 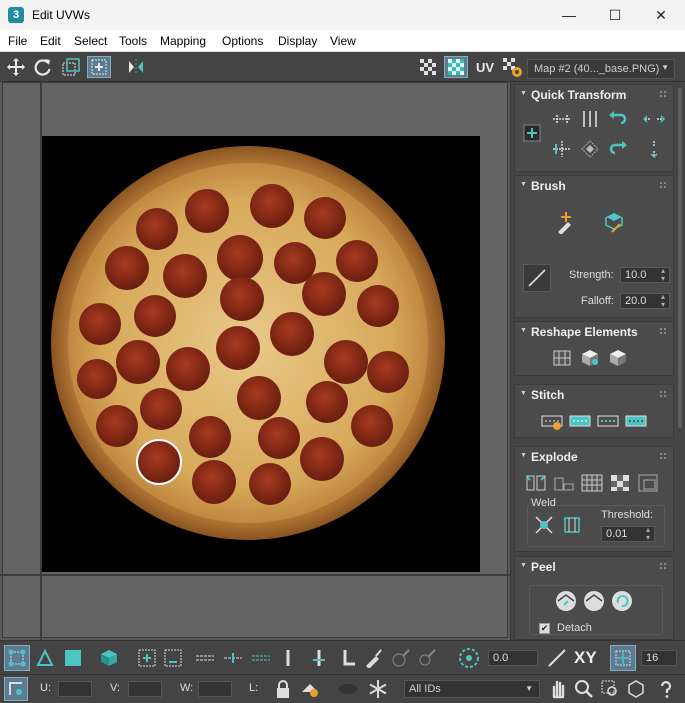 I want to click on vertex-mode-icon, so click(x=17, y=658).